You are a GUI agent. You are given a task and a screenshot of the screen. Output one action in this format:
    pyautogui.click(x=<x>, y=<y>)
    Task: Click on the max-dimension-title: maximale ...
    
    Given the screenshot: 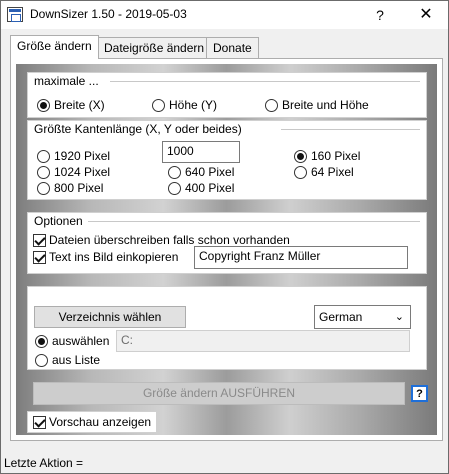 What is the action you would take?
    pyautogui.click(x=66, y=81)
    